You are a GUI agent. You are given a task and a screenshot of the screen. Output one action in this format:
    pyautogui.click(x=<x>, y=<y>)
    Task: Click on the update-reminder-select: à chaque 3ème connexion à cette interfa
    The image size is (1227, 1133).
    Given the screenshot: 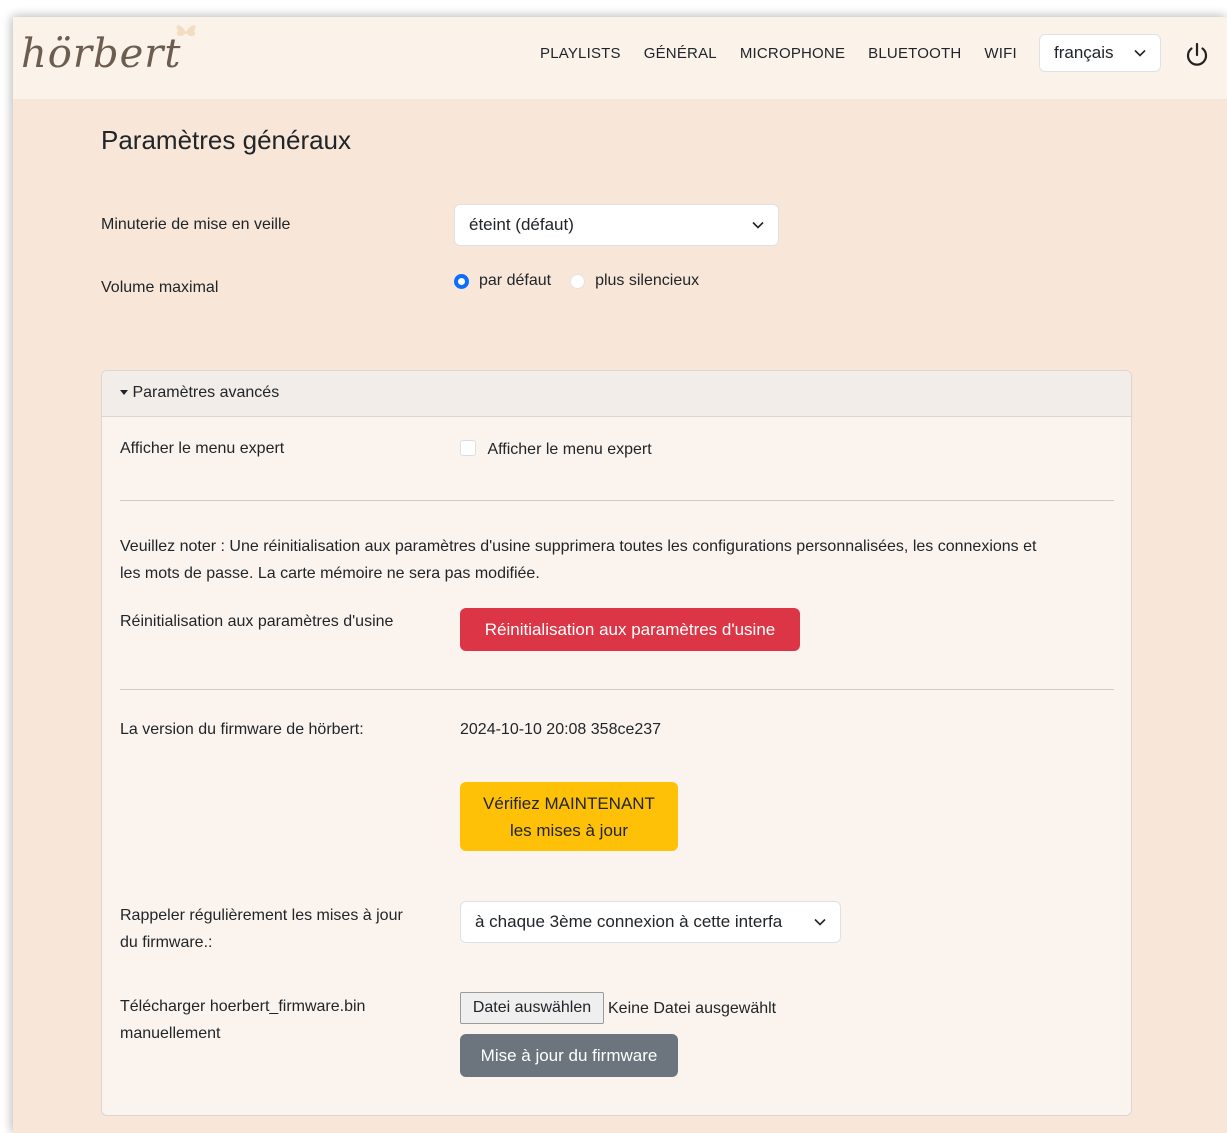 What is the action you would take?
    pyautogui.click(x=650, y=922)
    